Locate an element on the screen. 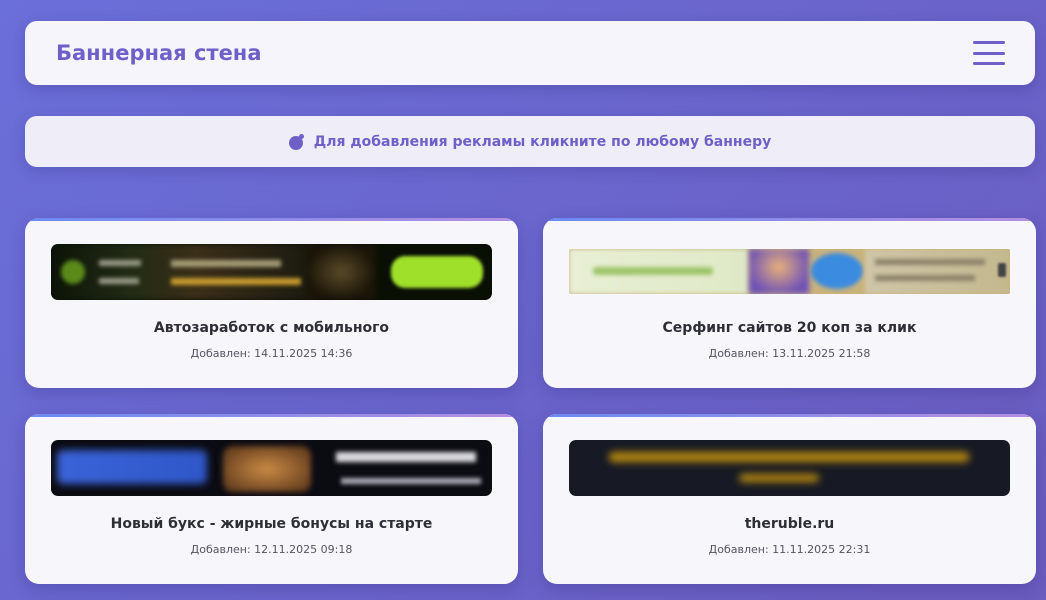  banner-title: Автозаработок с мобильного is located at coordinates (271, 328).